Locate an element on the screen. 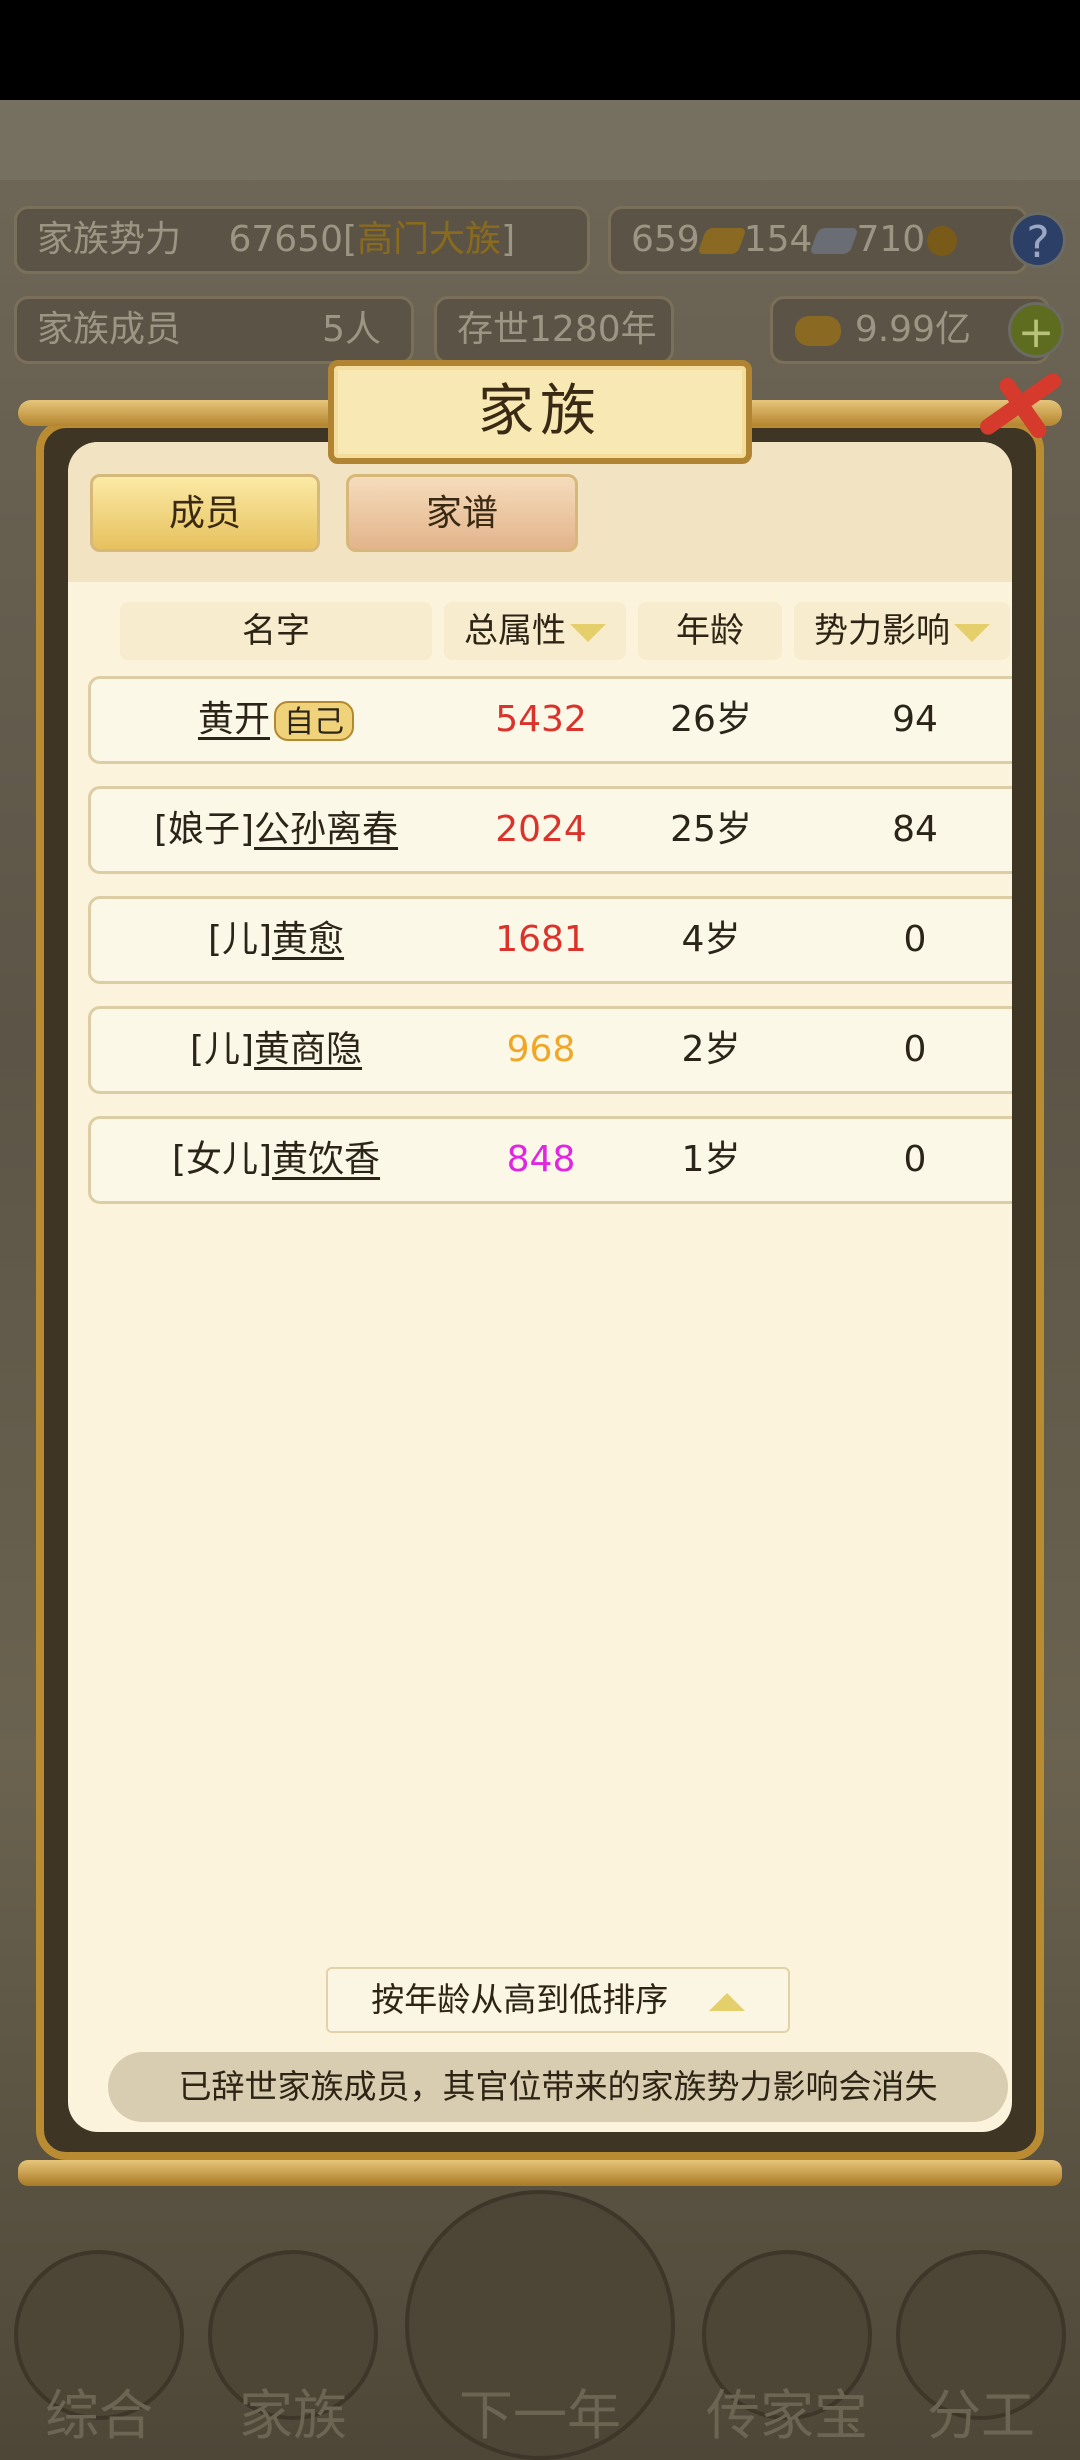 This screenshot has height=2460, width=1080. bottom-nav: 综合 家族 下一年 传家宝 分工 is located at coordinates (540, 2325).